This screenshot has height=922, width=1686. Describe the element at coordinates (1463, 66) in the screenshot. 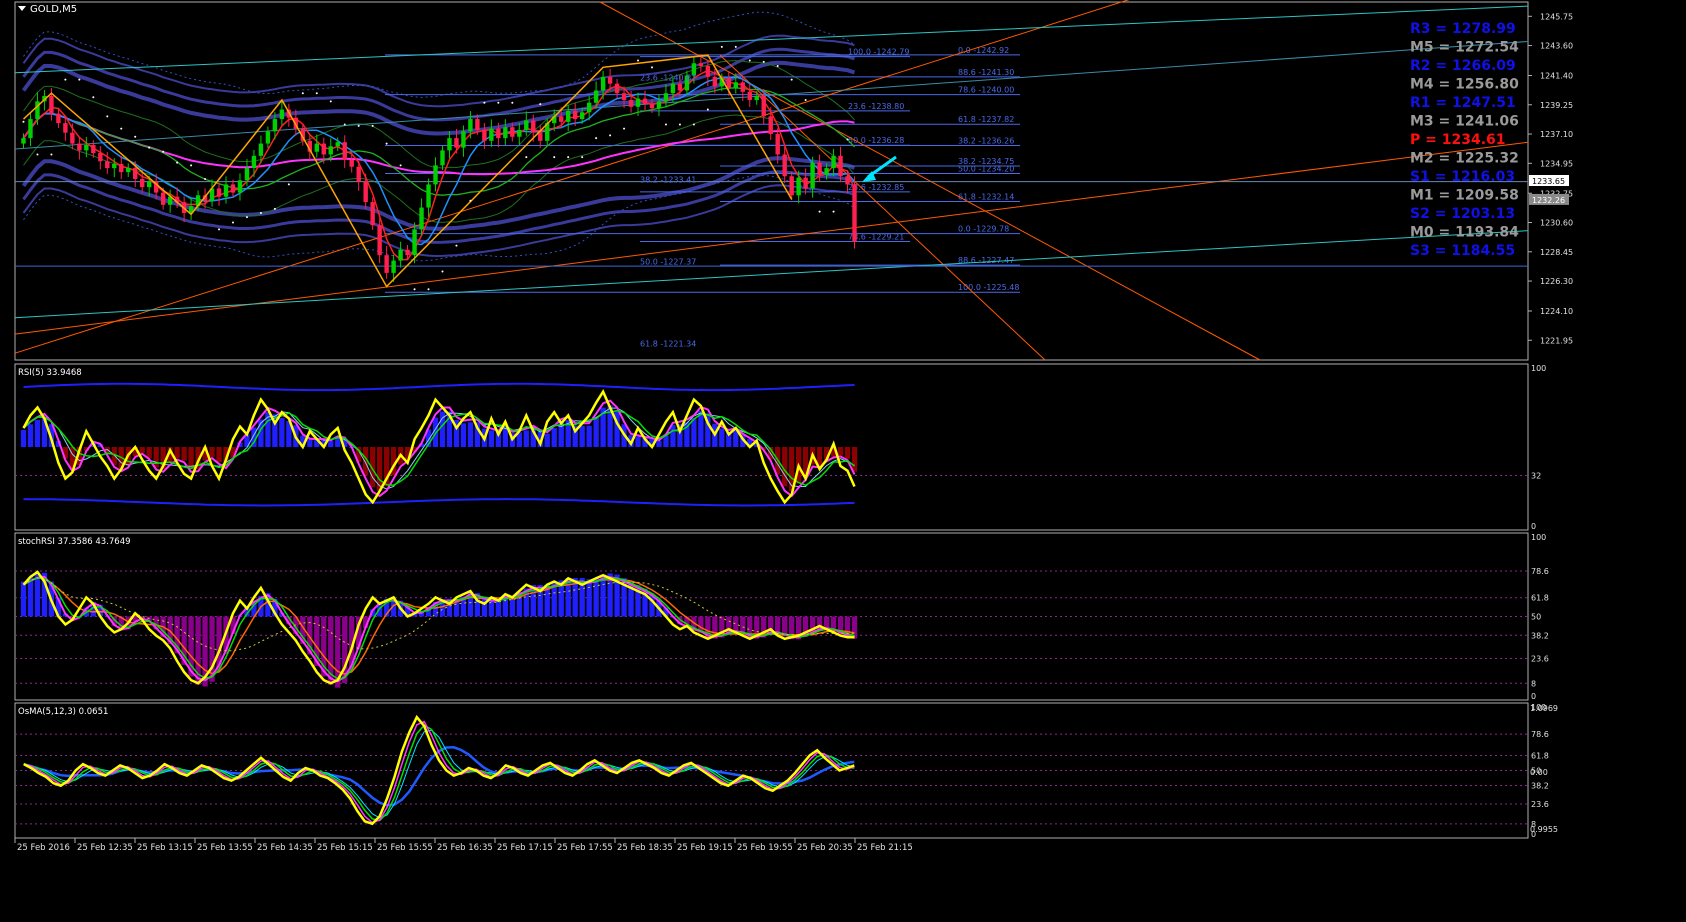

I see `pivot-level-label: R2 = 1266.09` at that location.